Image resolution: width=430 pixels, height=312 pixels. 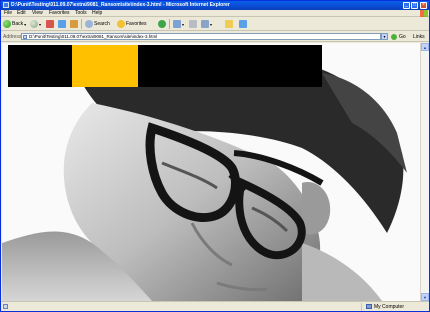 What do you see at coordinates (215, 13) in the screenshot?
I see `menu-bar: File Edit View Favorites Tools Help` at bounding box center [215, 13].